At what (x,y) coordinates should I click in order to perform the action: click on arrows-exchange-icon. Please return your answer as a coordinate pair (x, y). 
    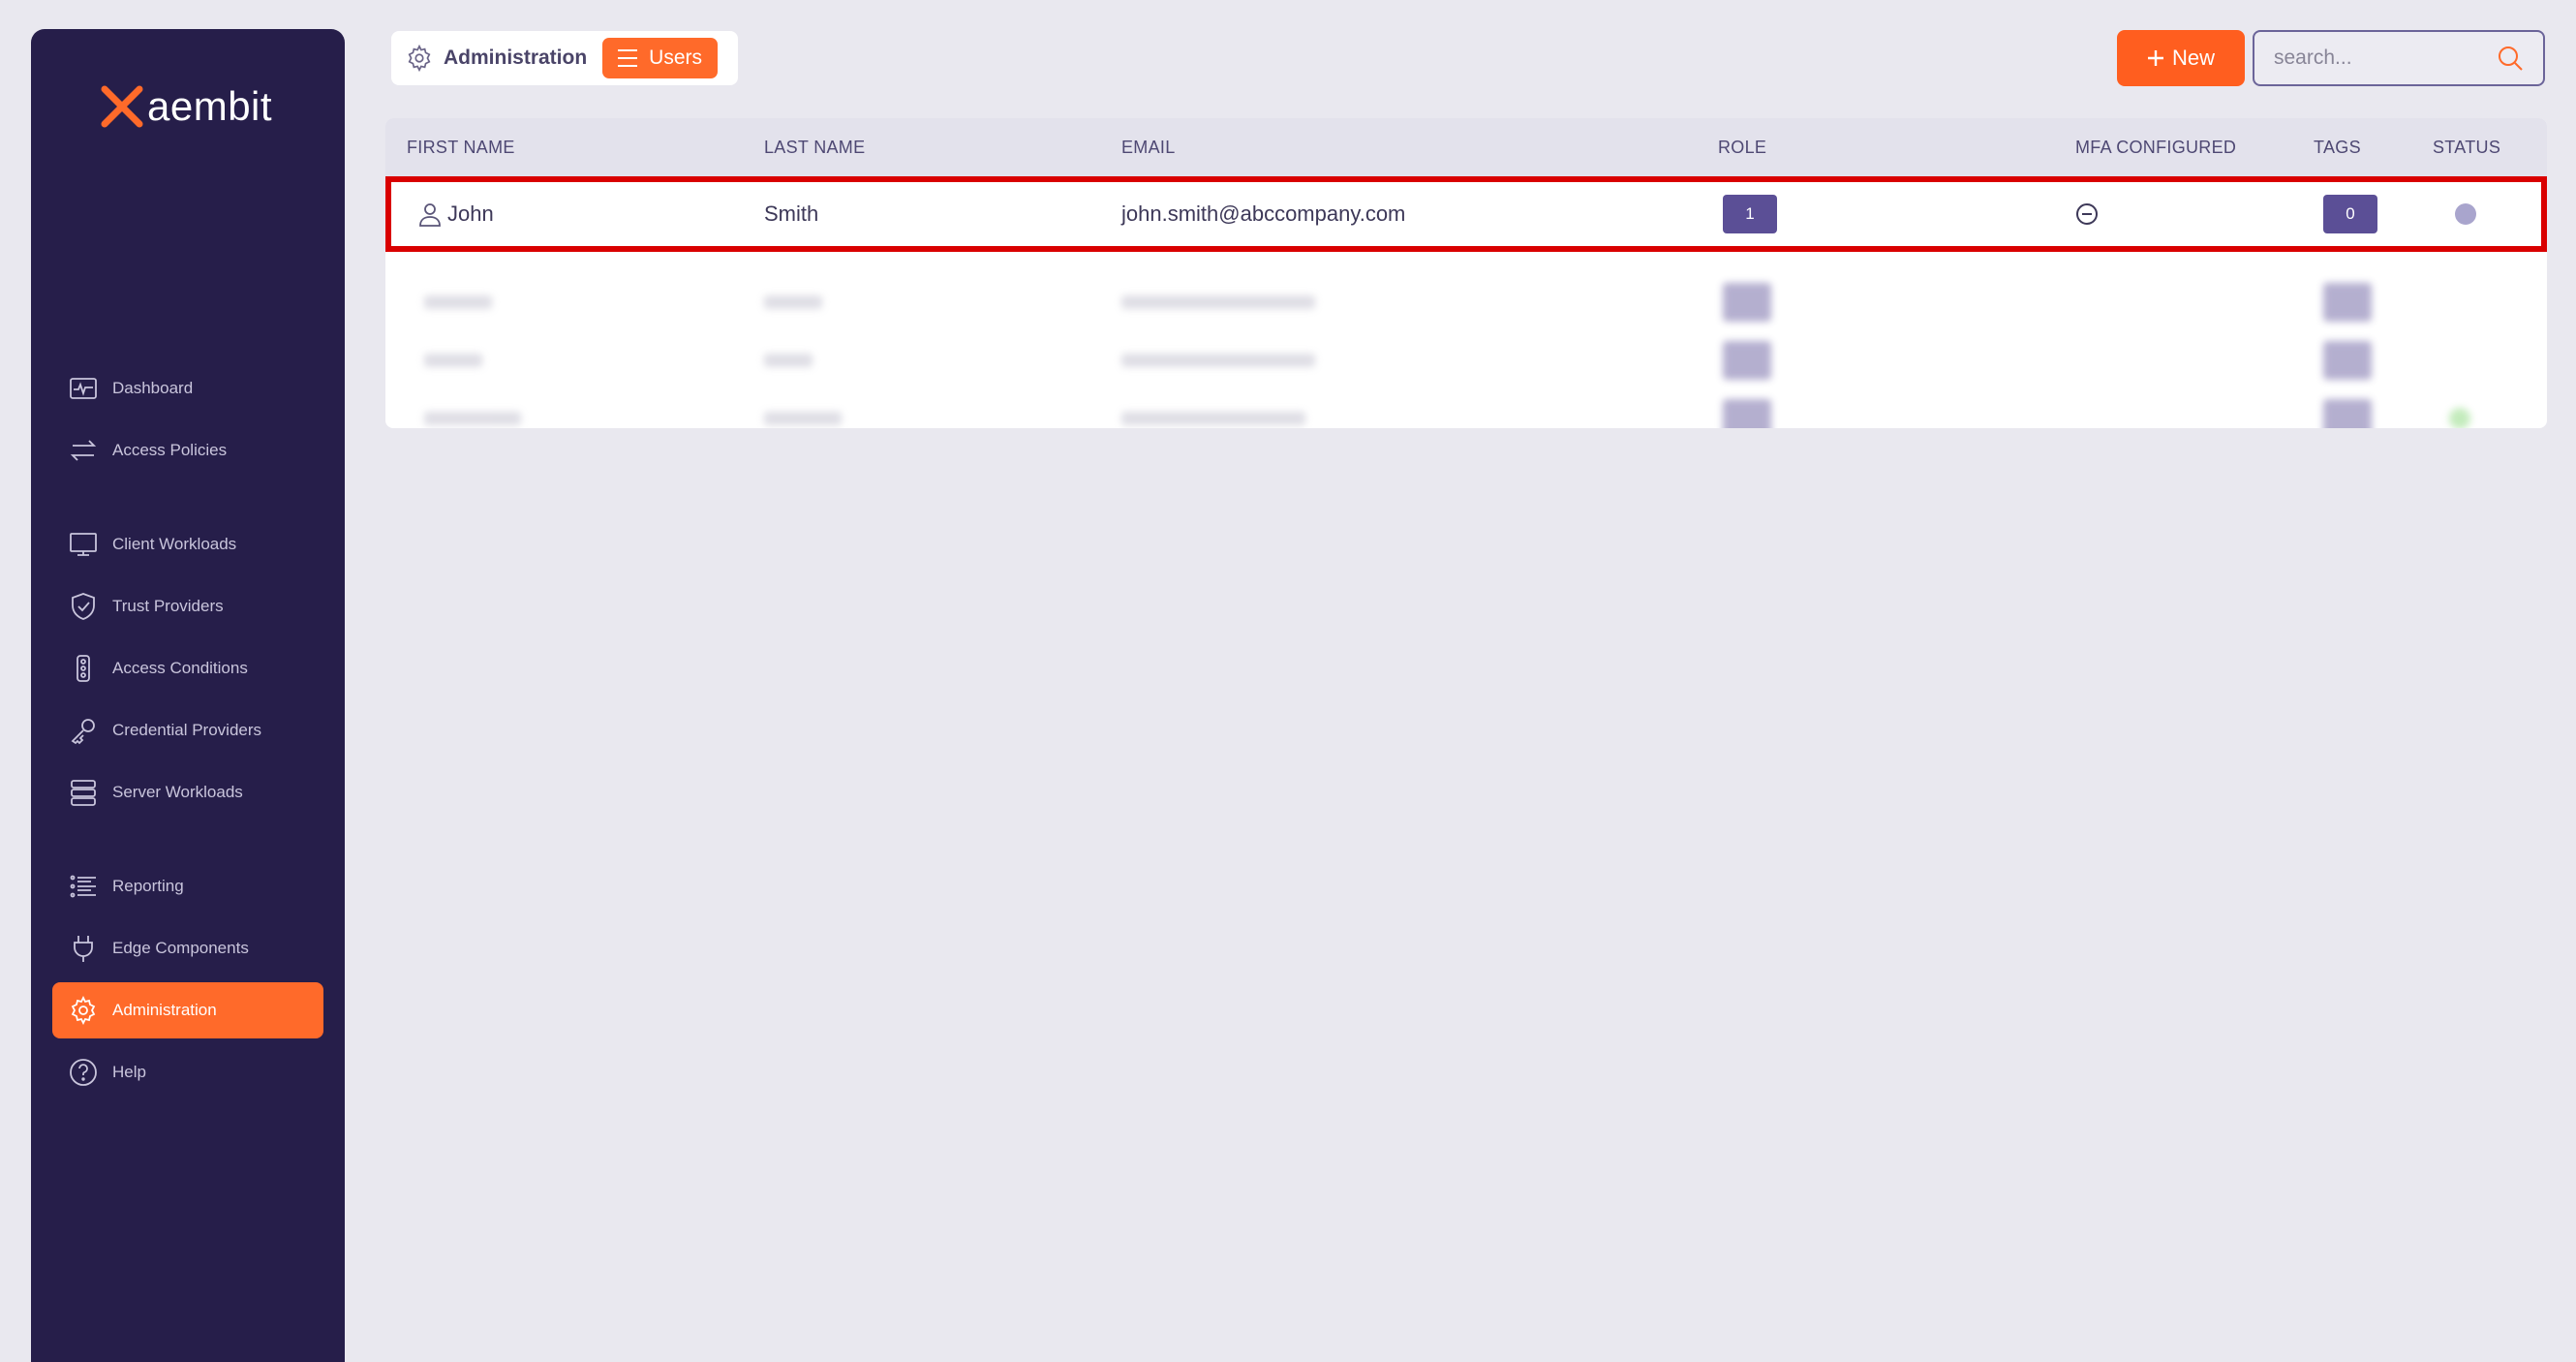
    Looking at the image, I should click on (83, 450).